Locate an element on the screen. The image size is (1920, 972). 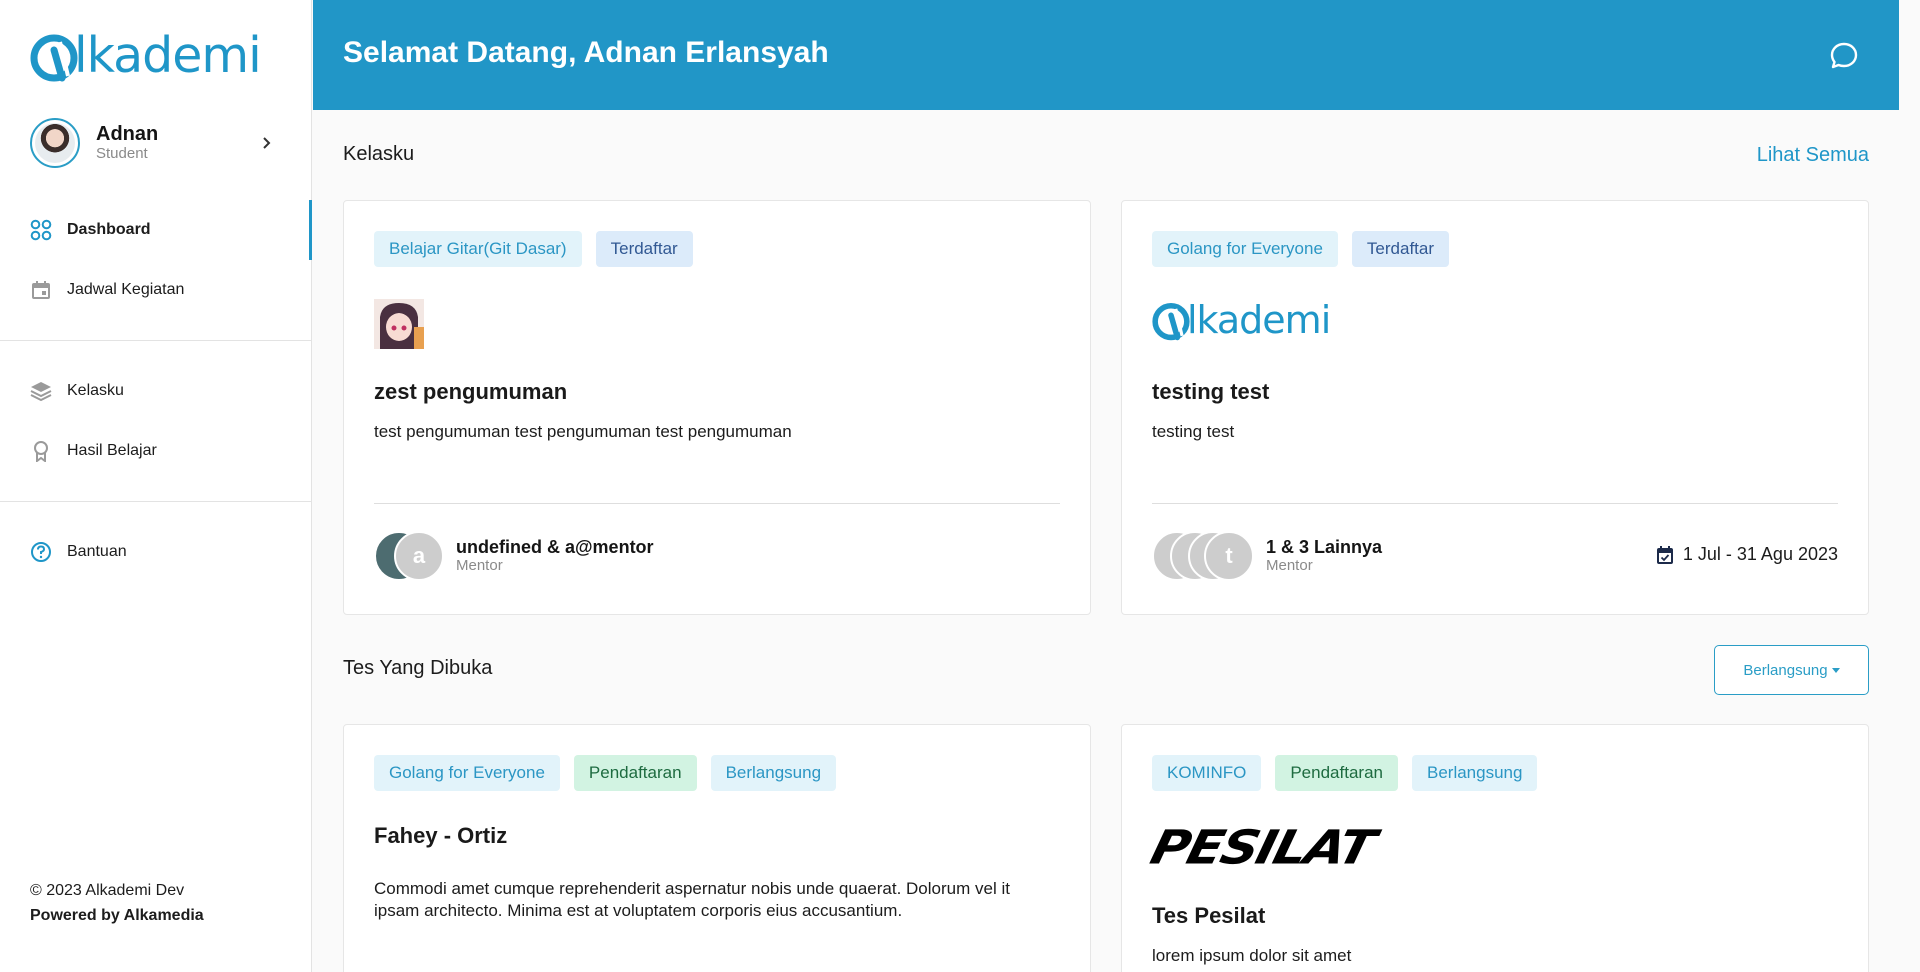
profile-role: Student is located at coordinates (122, 153).